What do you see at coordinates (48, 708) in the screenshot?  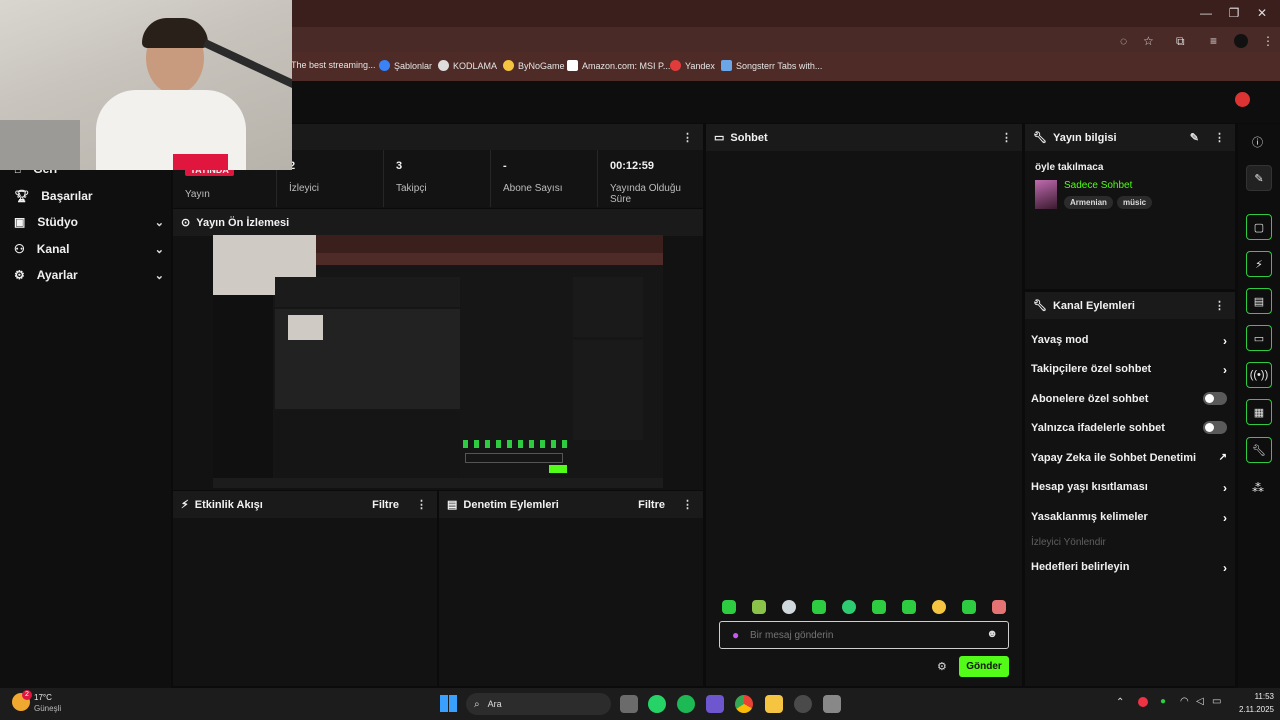 I see `weather-desc: Güneşli` at bounding box center [48, 708].